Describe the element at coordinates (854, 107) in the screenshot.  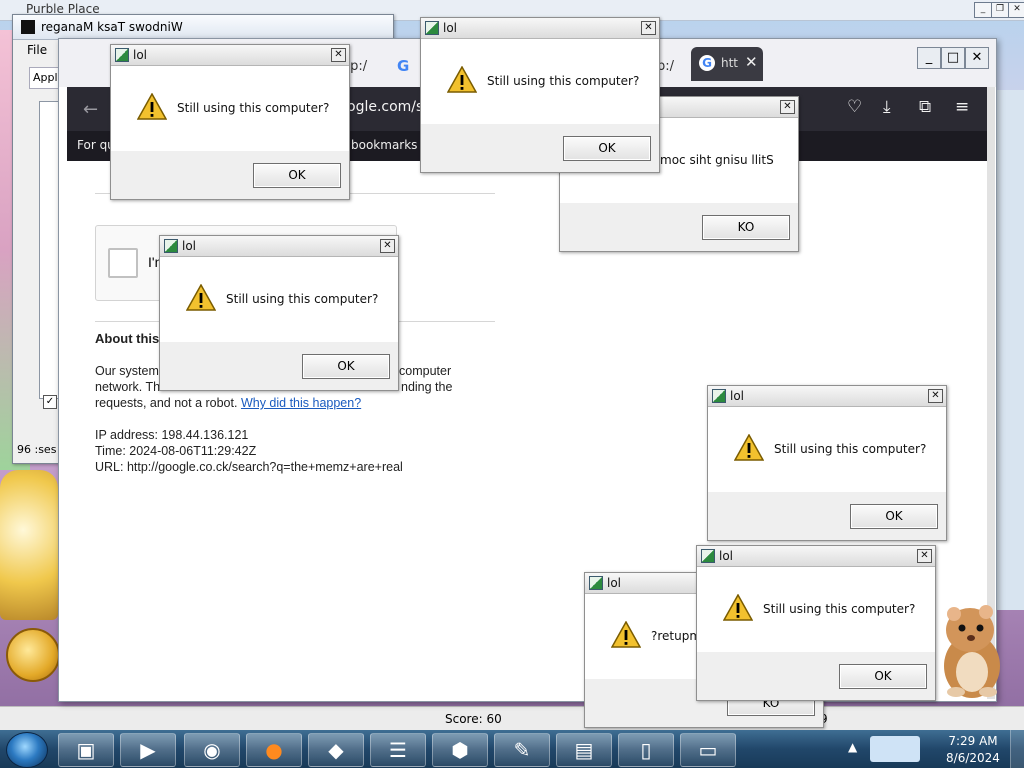
I see `pocket-icon: ♡` at that location.